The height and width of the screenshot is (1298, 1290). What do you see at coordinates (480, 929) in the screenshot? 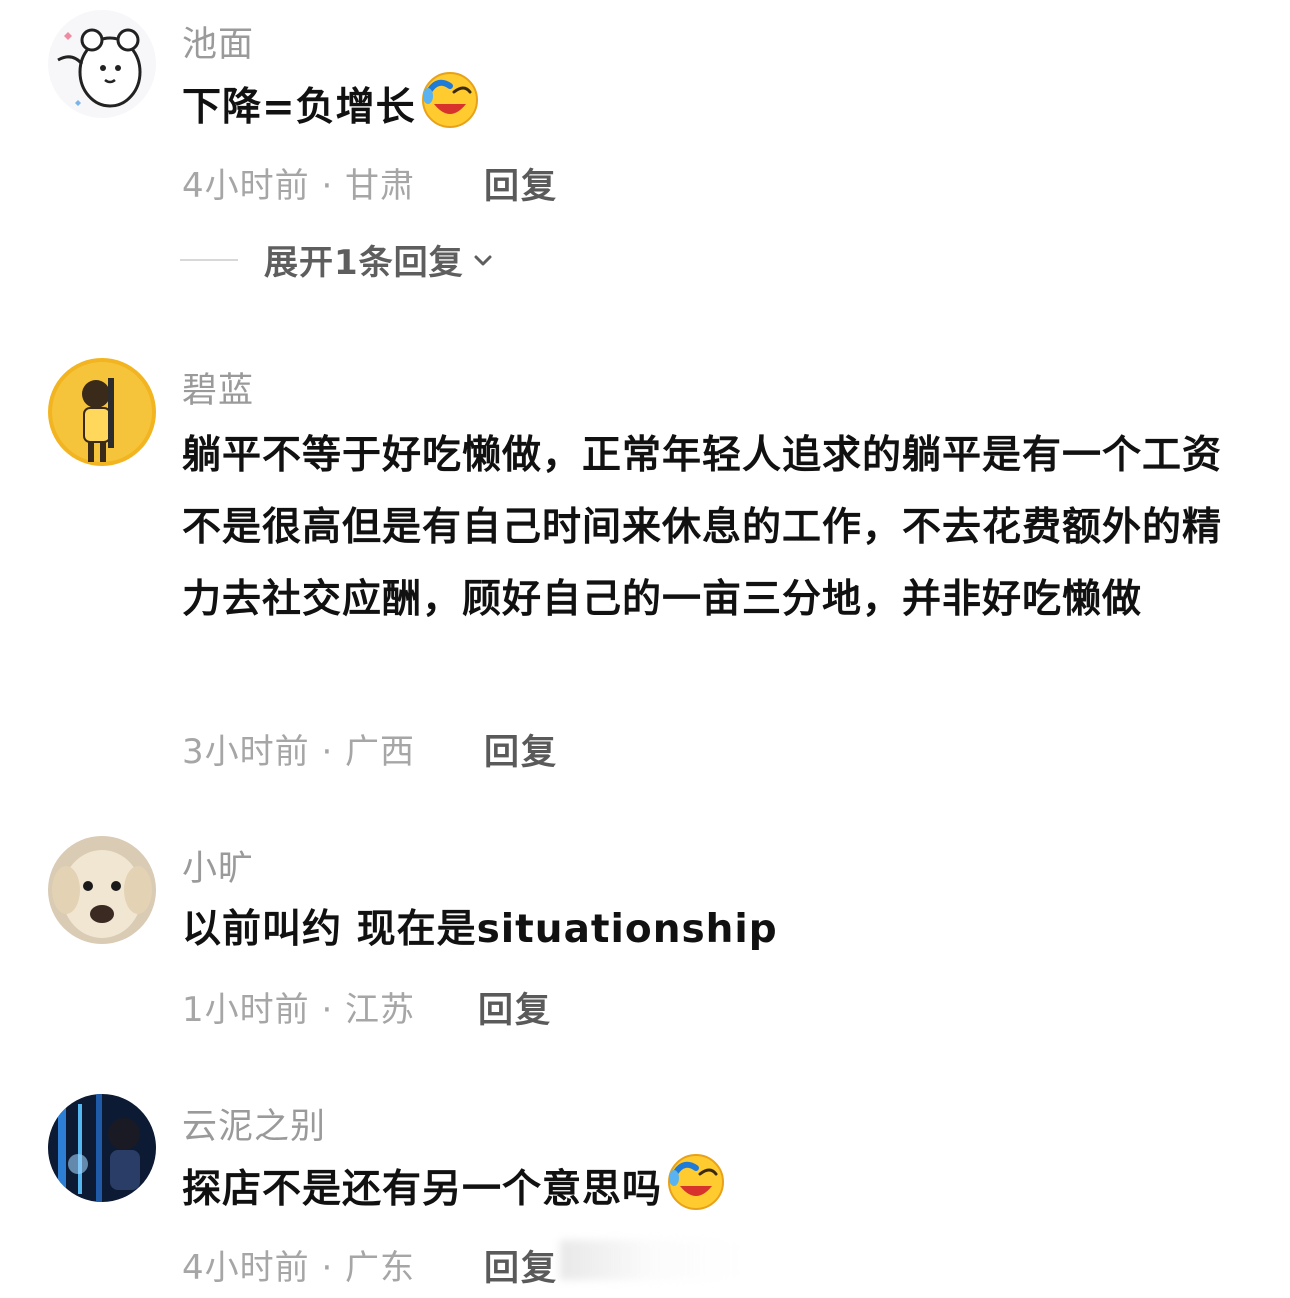
I see `comment-text: 以前叫约 现在是situationship` at bounding box center [480, 929].